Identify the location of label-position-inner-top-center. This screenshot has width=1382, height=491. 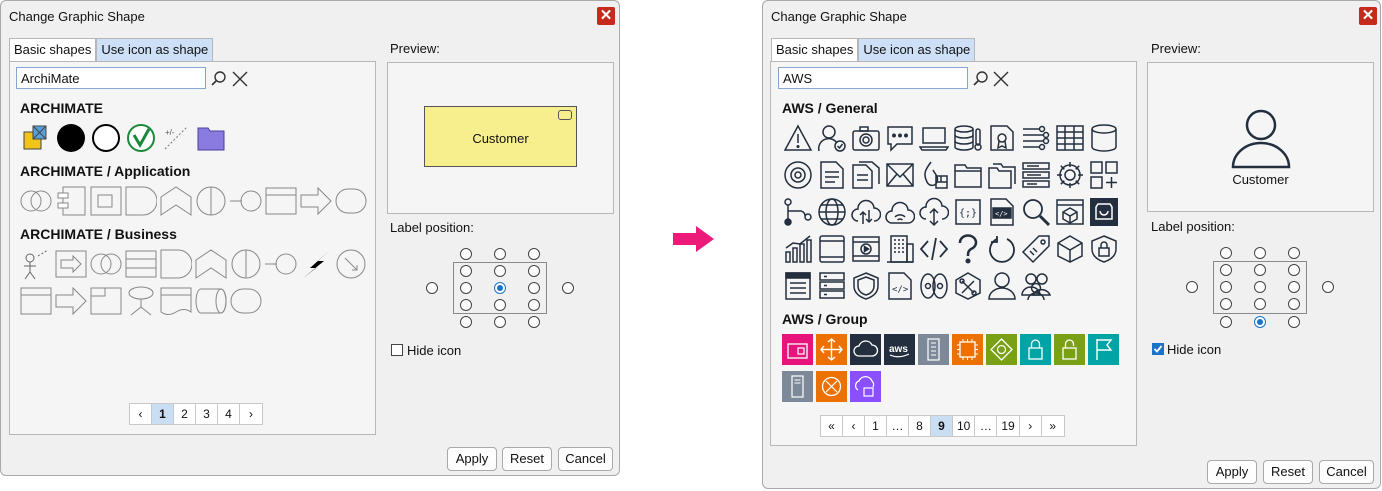
(1260, 270).